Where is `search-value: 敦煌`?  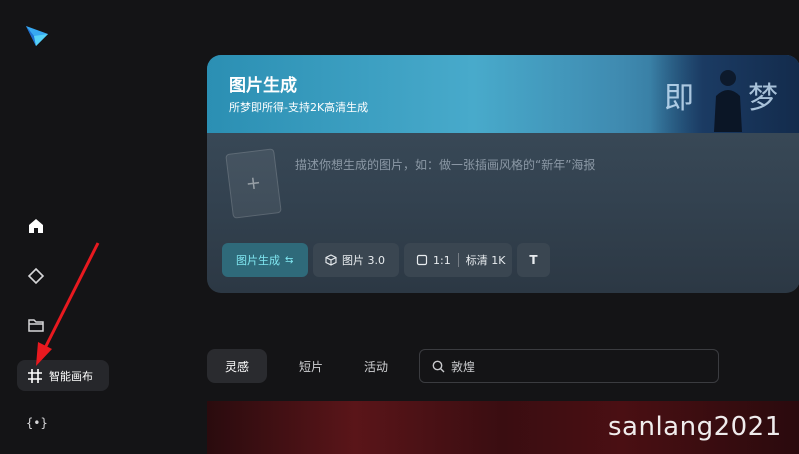
search-value: 敦煌 is located at coordinates (463, 366).